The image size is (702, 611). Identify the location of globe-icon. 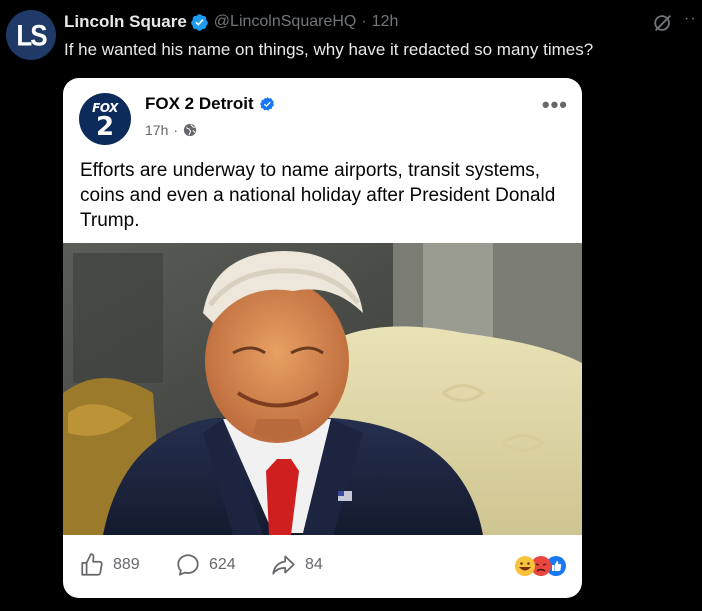
(190, 130).